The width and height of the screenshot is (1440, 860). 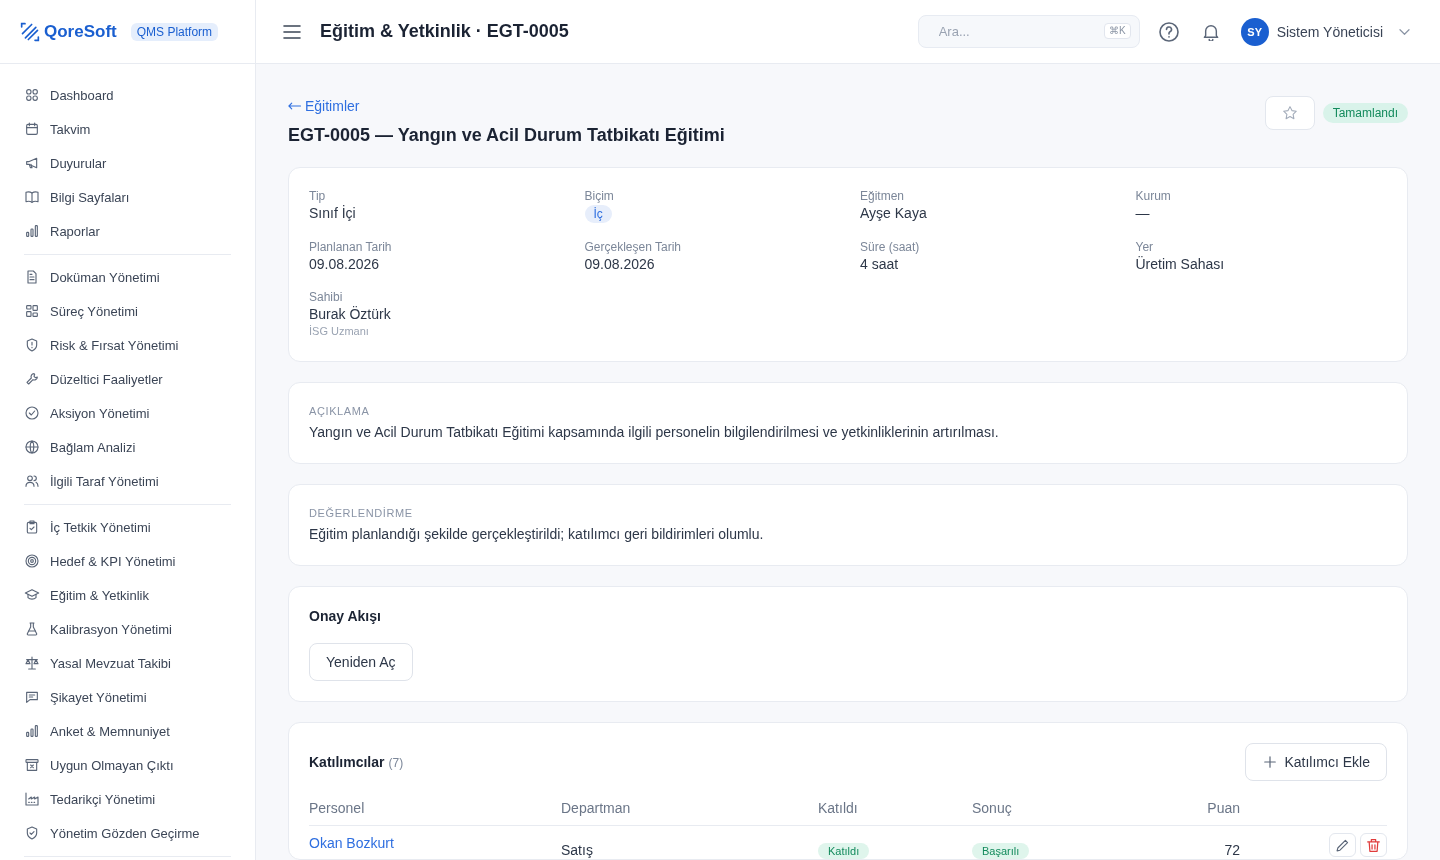 I want to click on field-label: Tip, so click(x=317, y=196).